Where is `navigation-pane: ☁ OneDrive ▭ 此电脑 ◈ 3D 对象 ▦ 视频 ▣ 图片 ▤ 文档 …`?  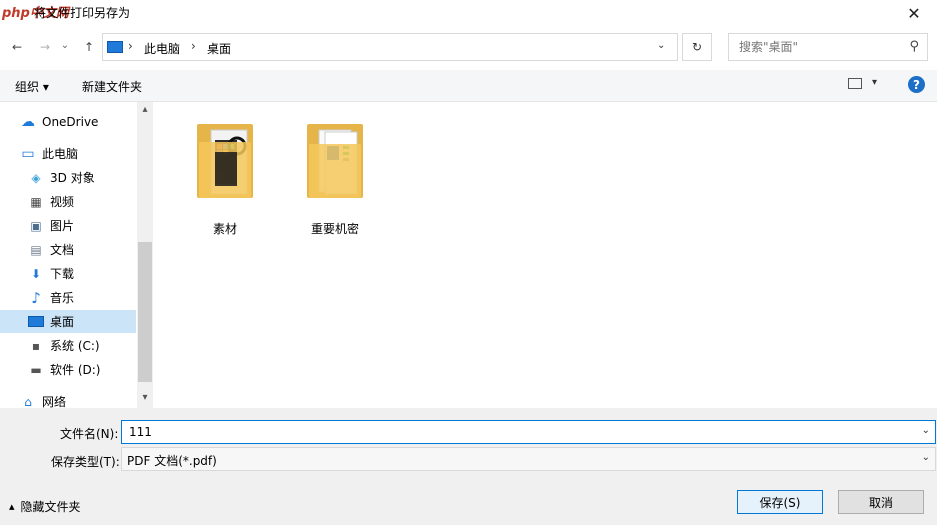
navigation-pane: ☁ OneDrive ▭ 此电脑 ◈ 3D 对象 ▦ 视频 ▣ 图片 ▤ 文档 … is located at coordinates (76, 255).